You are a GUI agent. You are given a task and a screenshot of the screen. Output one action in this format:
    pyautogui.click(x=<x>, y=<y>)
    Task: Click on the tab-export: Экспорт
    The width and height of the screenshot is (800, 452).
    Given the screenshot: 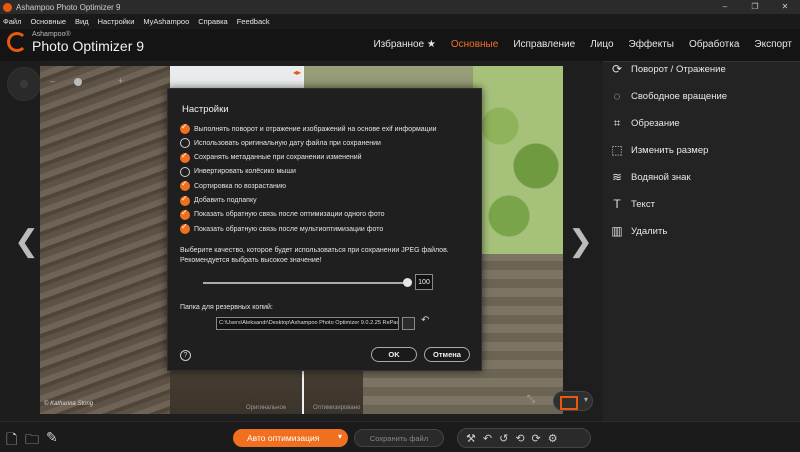 What is the action you would take?
    pyautogui.click(x=773, y=44)
    